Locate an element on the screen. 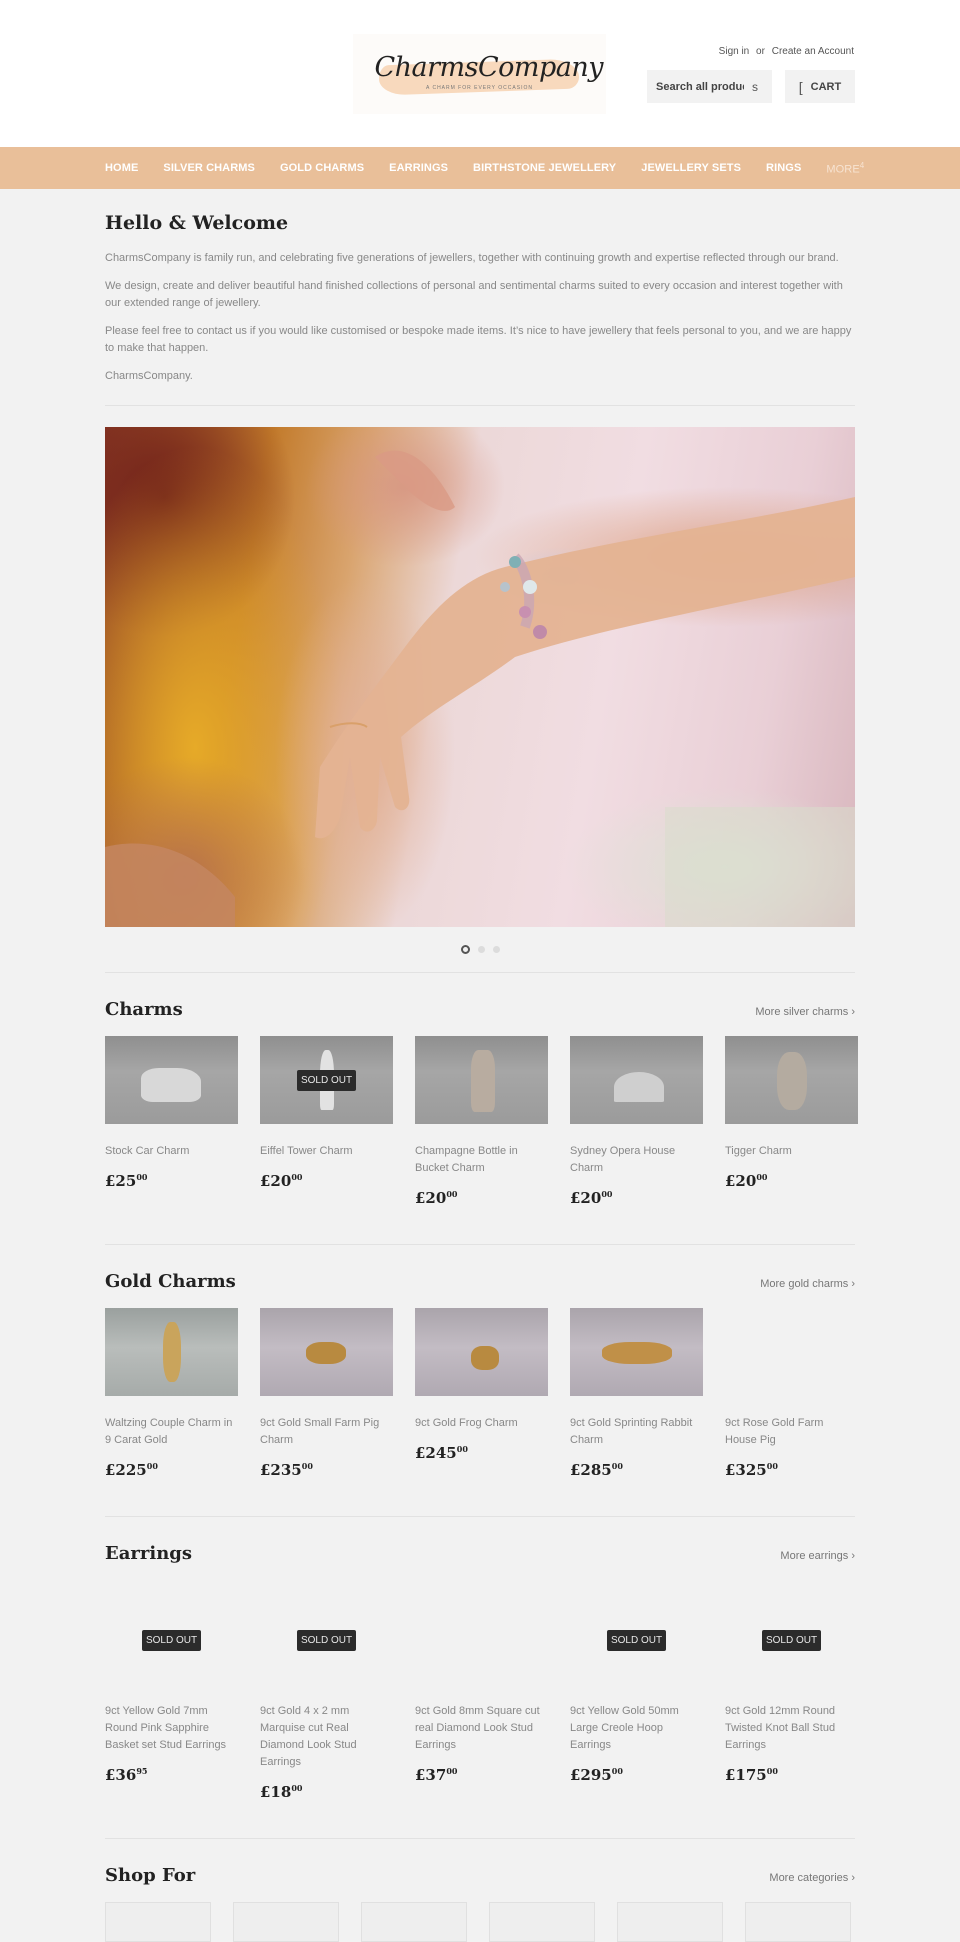 Image resolution: width=960 pixels, height=1942 pixels. product-title: Eiffel Tower Charm is located at coordinates (326, 1151).